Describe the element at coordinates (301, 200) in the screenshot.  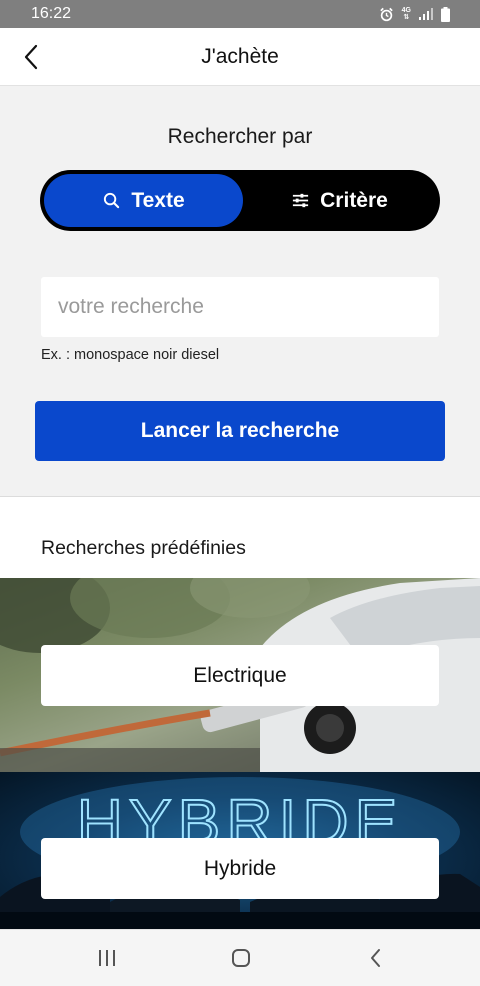
I see `sliders-icon` at that location.